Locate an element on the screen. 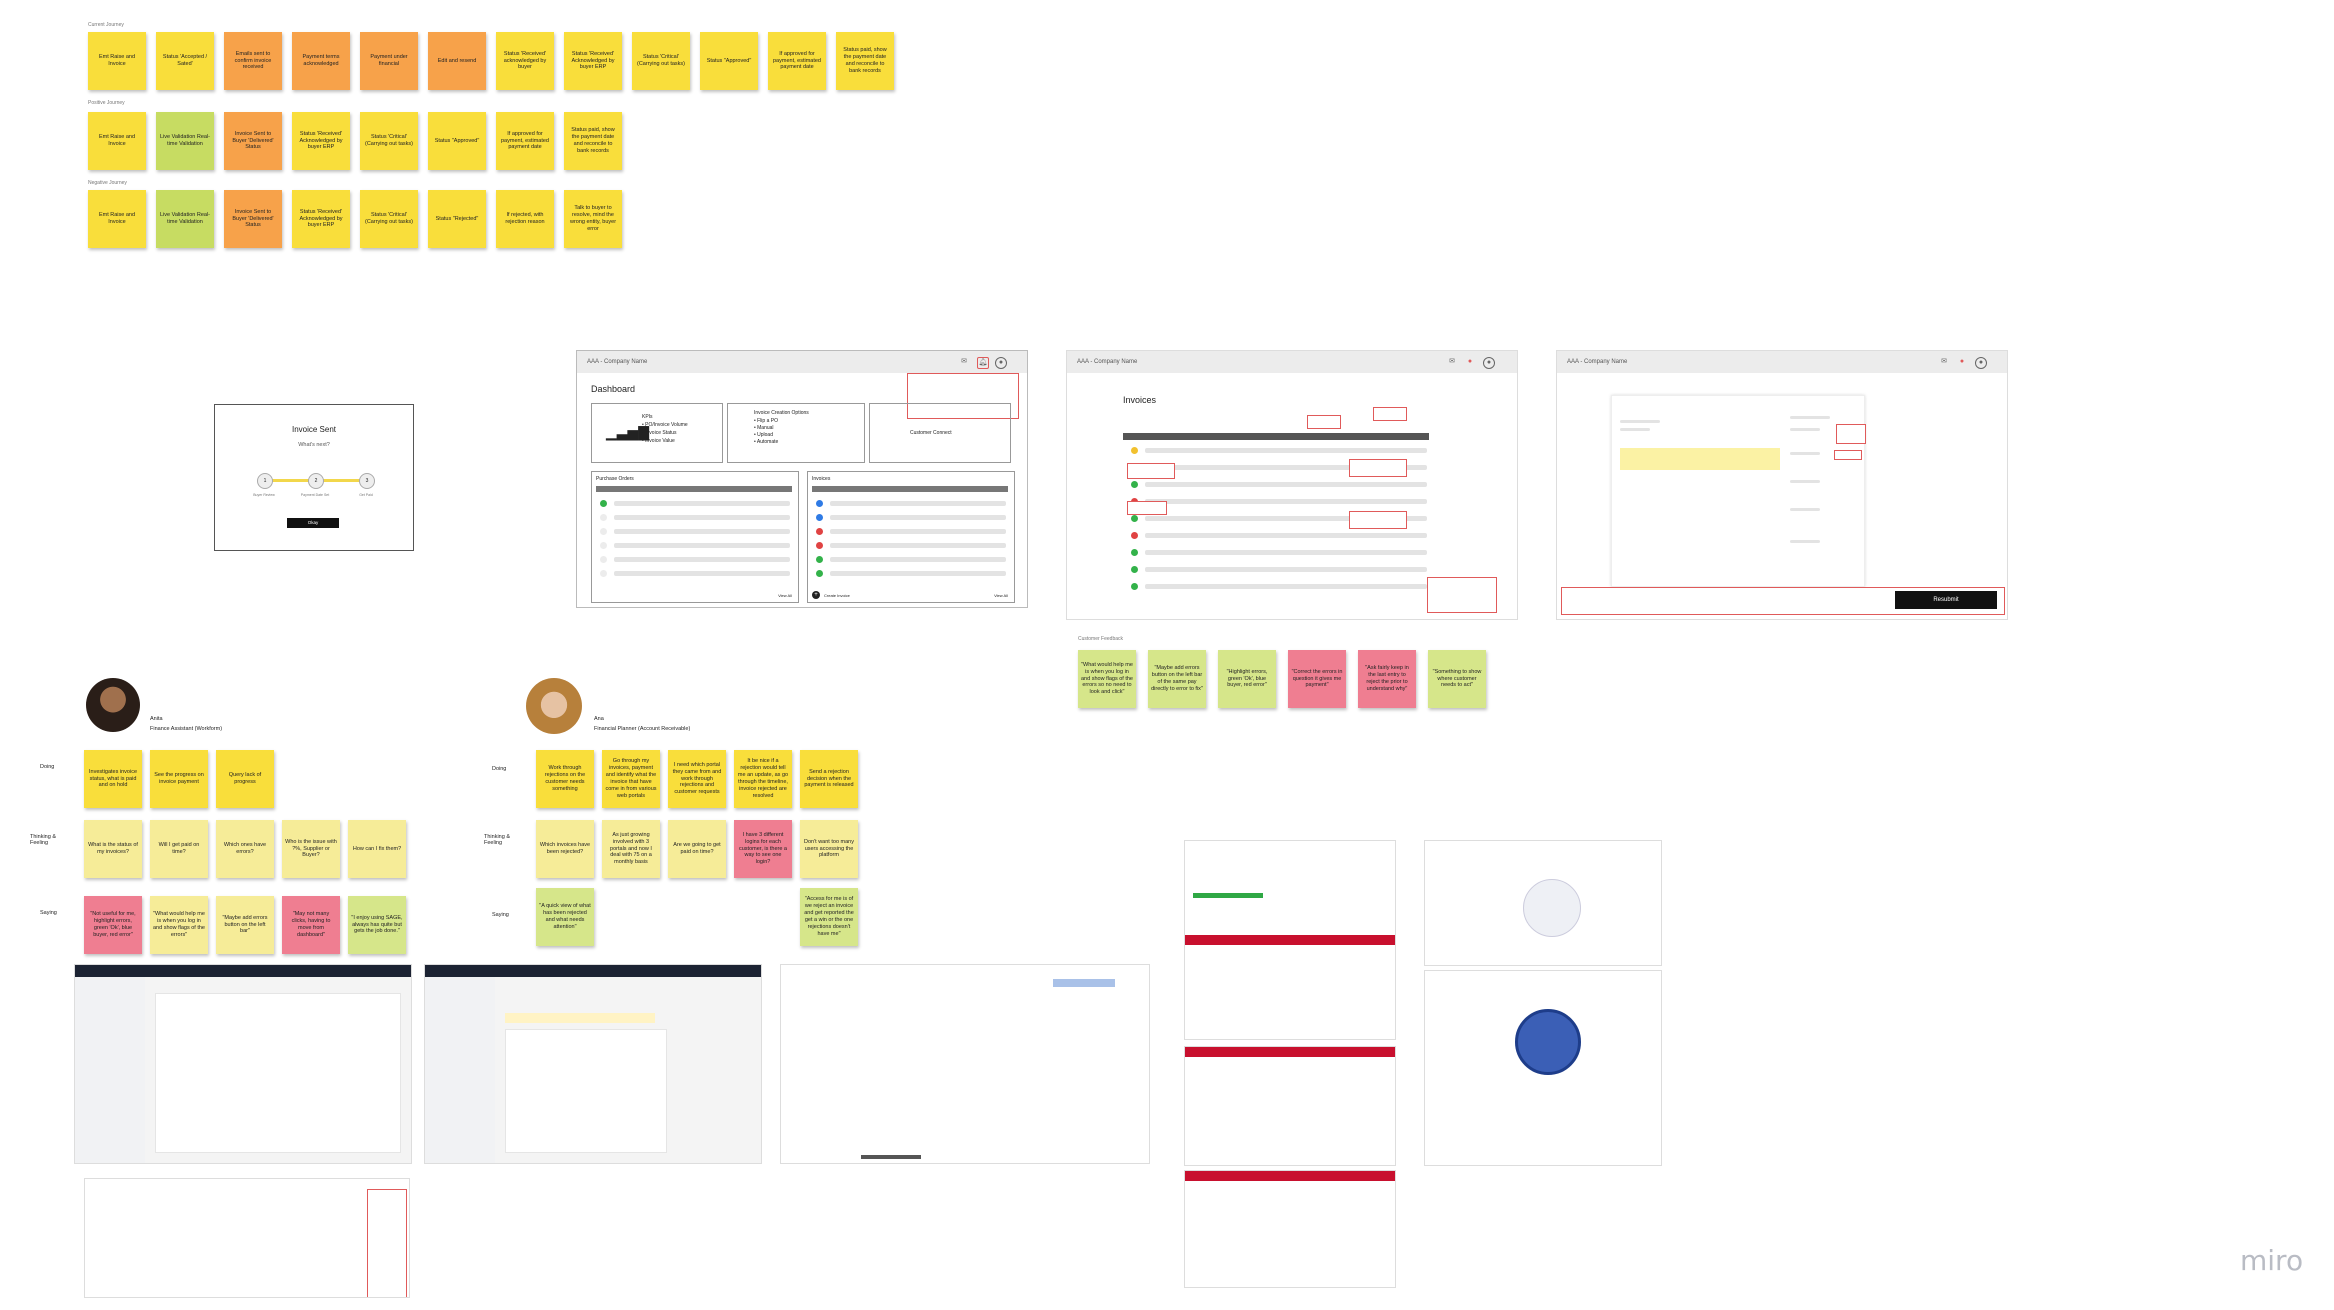  resubmit-button: Resubmit is located at coordinates (1946, 600).